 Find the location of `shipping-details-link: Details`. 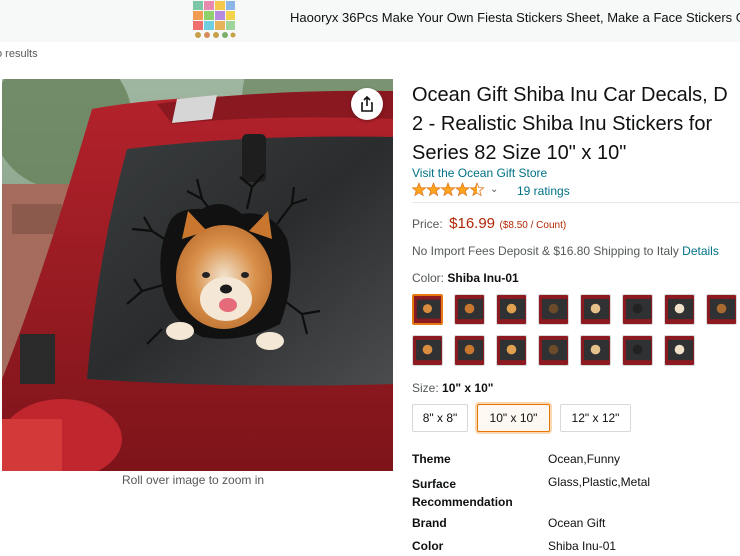

shipping-details-link: Details is located at coordinates (700, 251).